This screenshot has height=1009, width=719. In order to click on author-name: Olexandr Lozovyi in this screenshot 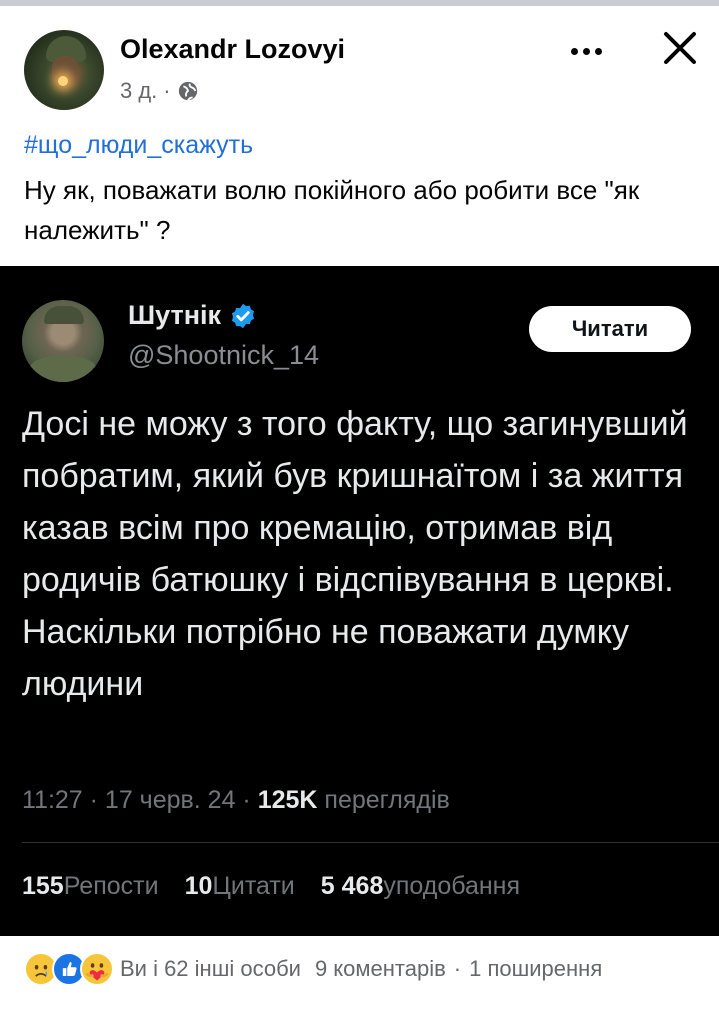, I will do `click(232, 49)`.